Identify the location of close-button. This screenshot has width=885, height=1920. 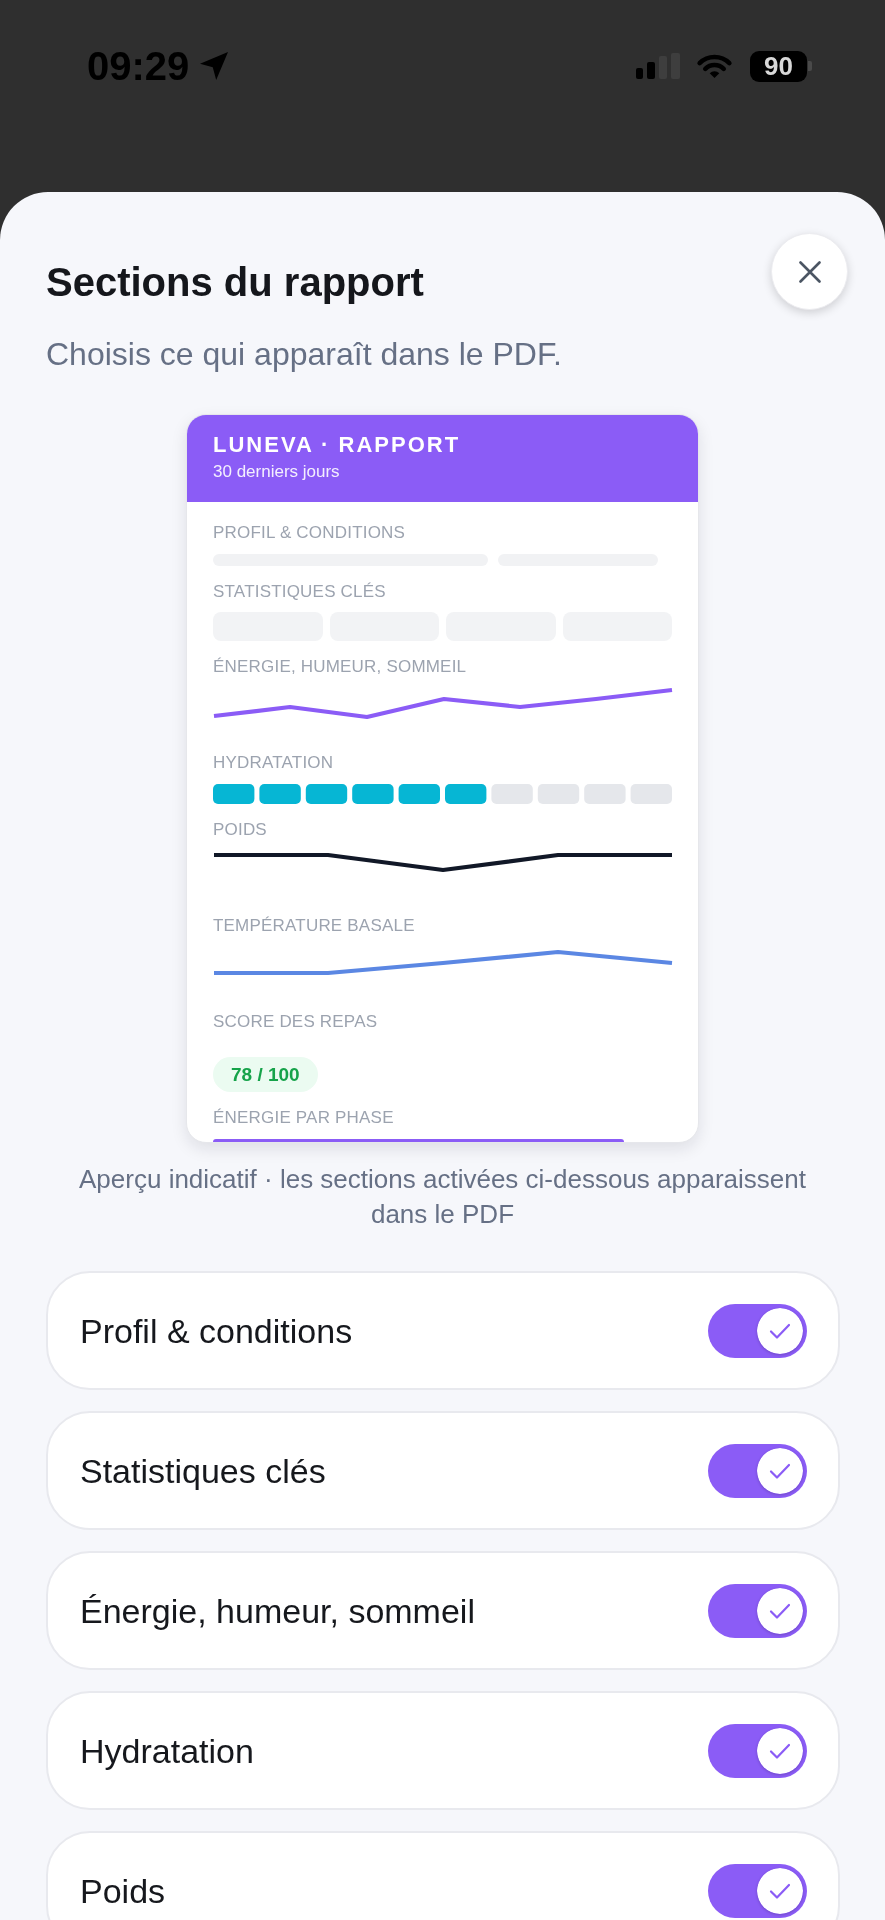
(809, 271).